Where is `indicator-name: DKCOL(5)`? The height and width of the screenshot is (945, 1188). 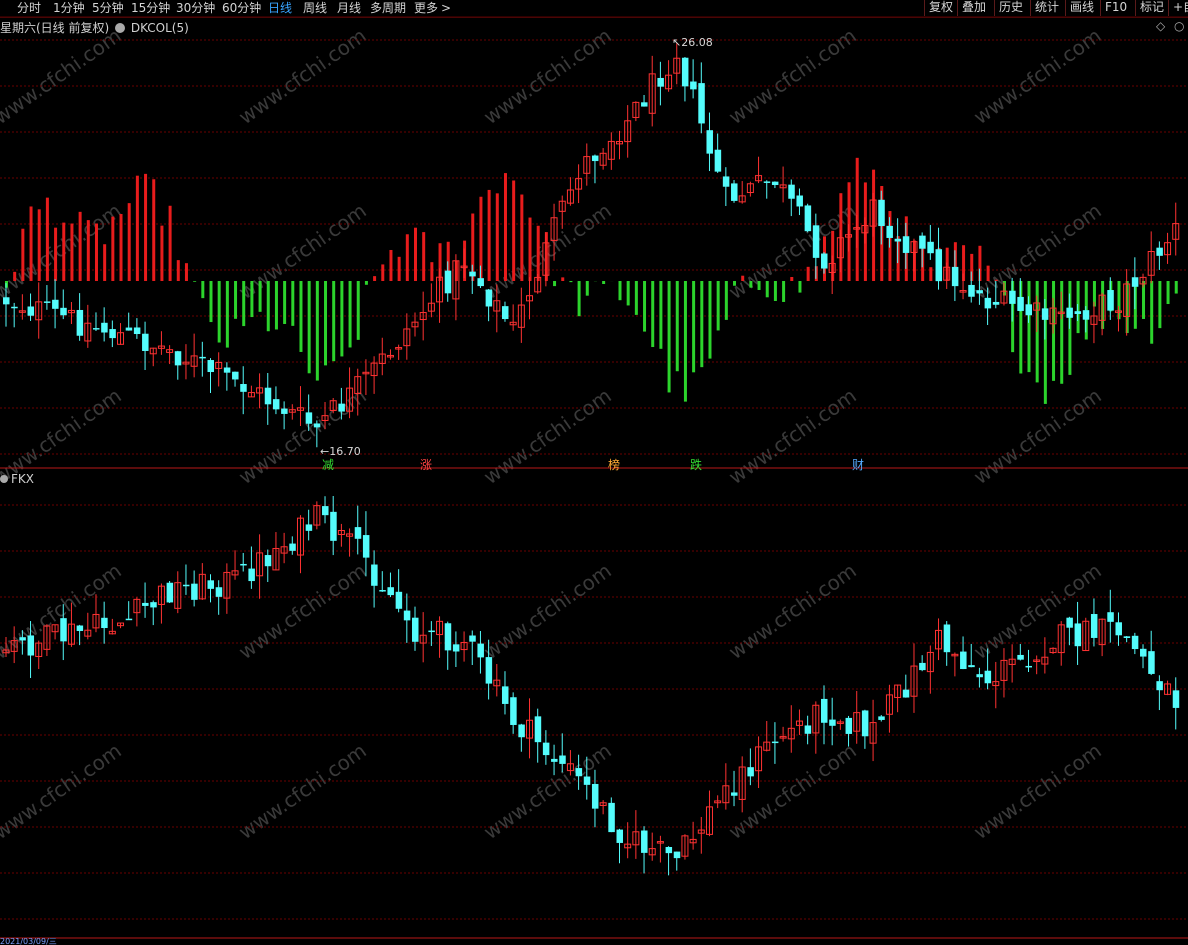
indicator-name: DKCOL(5) is located at coordinates (160, 28).